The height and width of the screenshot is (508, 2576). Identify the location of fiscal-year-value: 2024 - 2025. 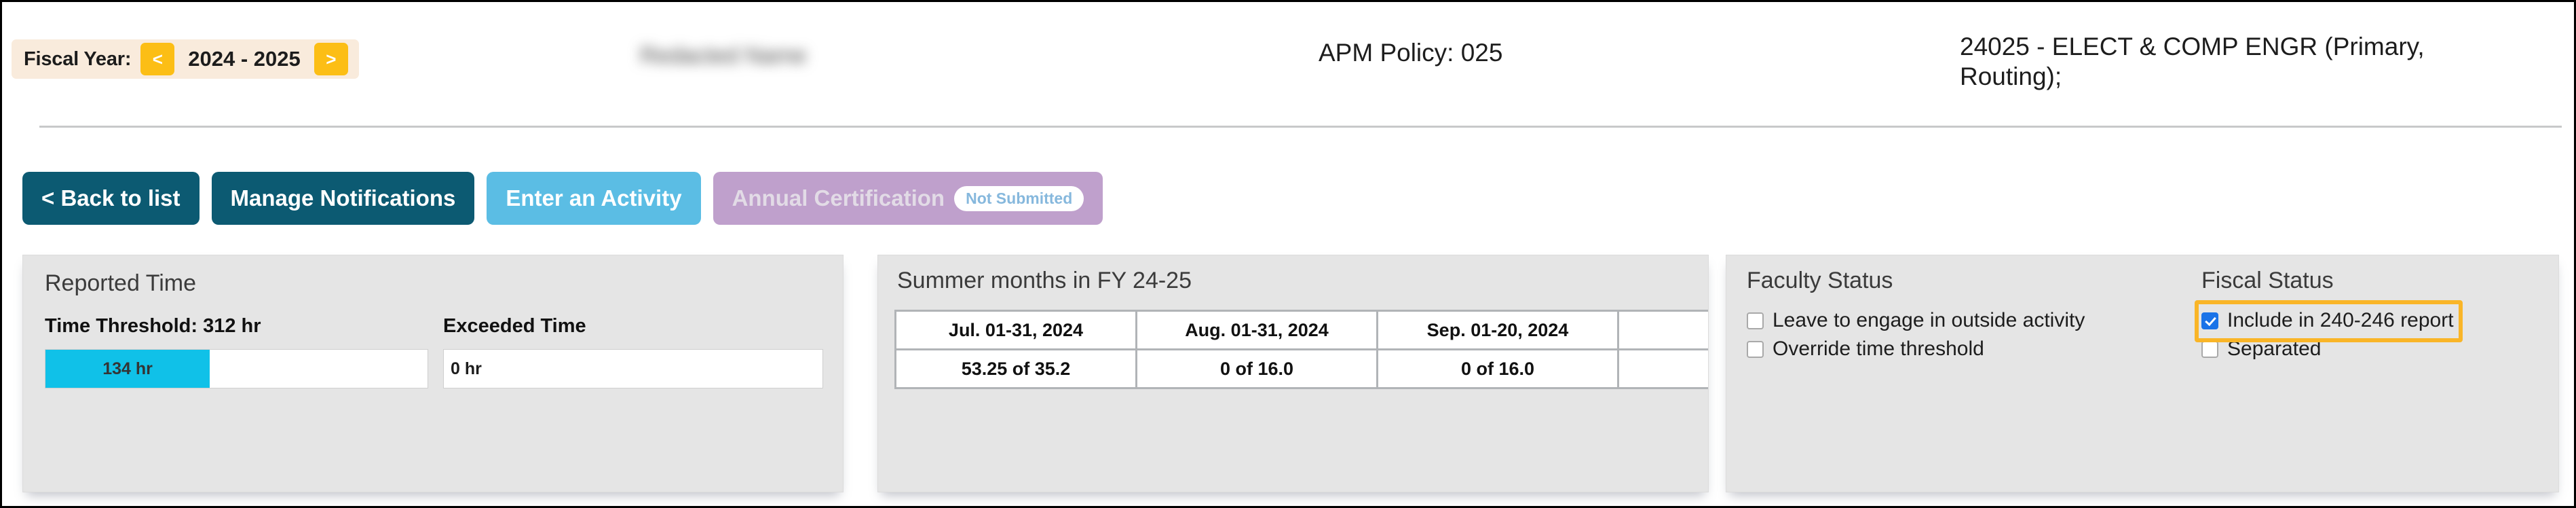
(245, 59).